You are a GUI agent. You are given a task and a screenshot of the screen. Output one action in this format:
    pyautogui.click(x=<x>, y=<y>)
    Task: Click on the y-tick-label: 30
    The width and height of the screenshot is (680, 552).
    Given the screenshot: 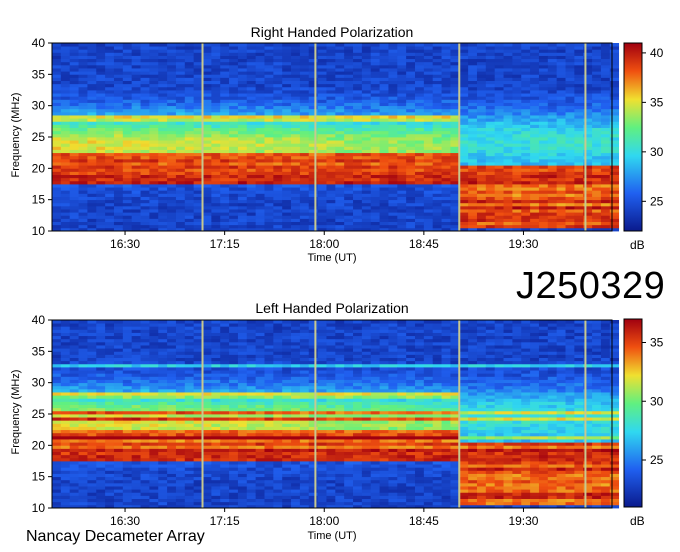 What is the action you would take?
    pyautogui.click(x=39, y=106)
    